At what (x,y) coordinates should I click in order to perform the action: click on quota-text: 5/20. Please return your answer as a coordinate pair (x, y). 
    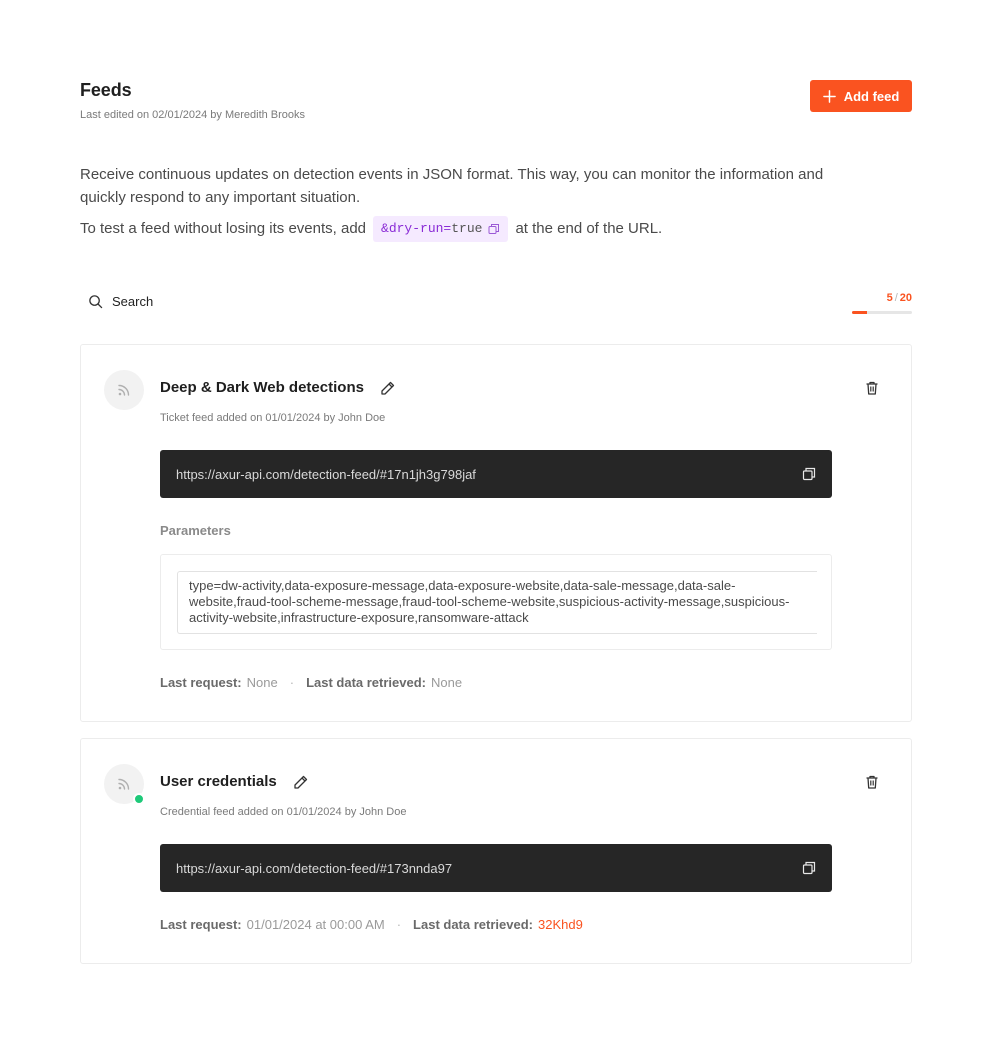
    Looking at the image, I should click on (882, 298).